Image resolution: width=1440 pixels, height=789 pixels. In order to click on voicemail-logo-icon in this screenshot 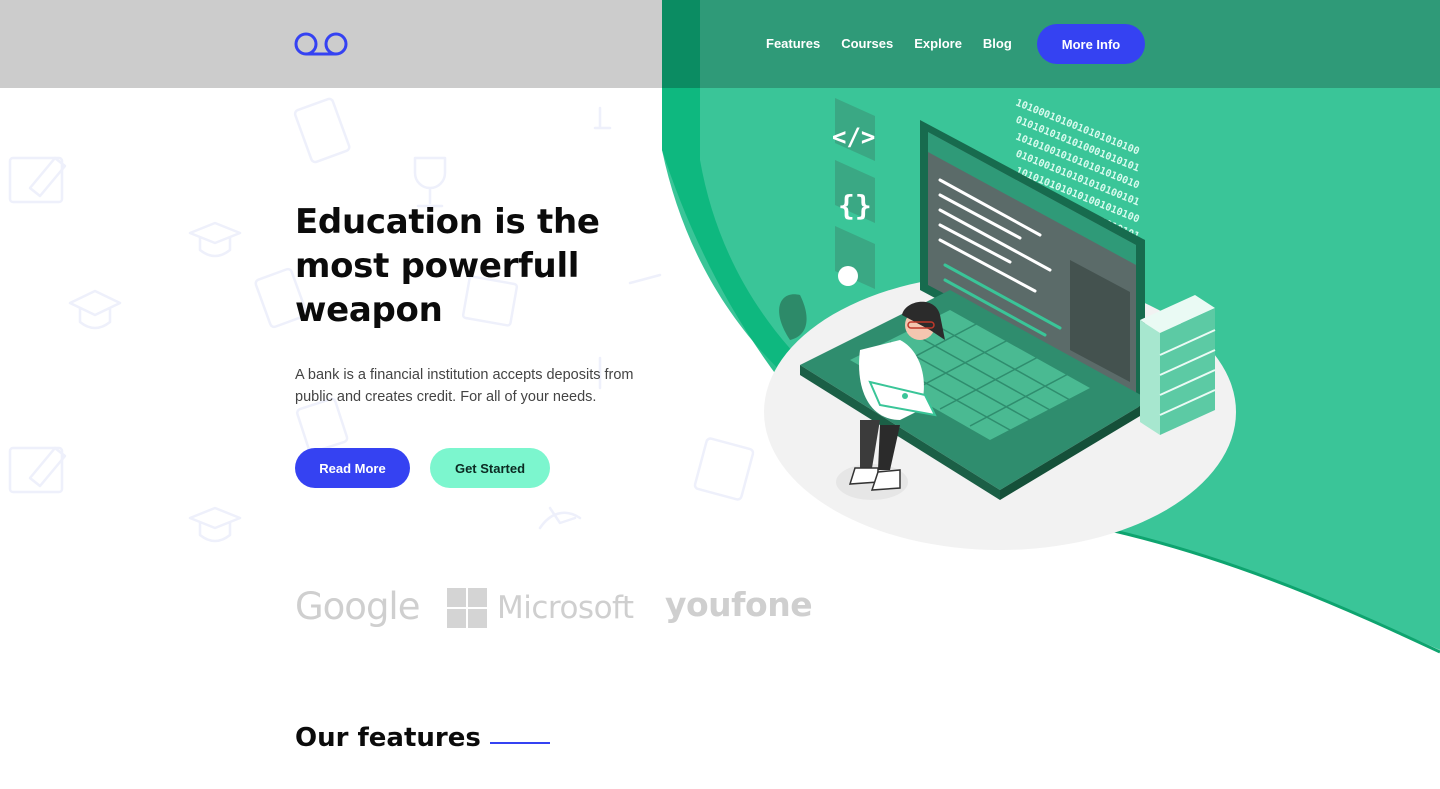, I will do `click(322, 44)`.